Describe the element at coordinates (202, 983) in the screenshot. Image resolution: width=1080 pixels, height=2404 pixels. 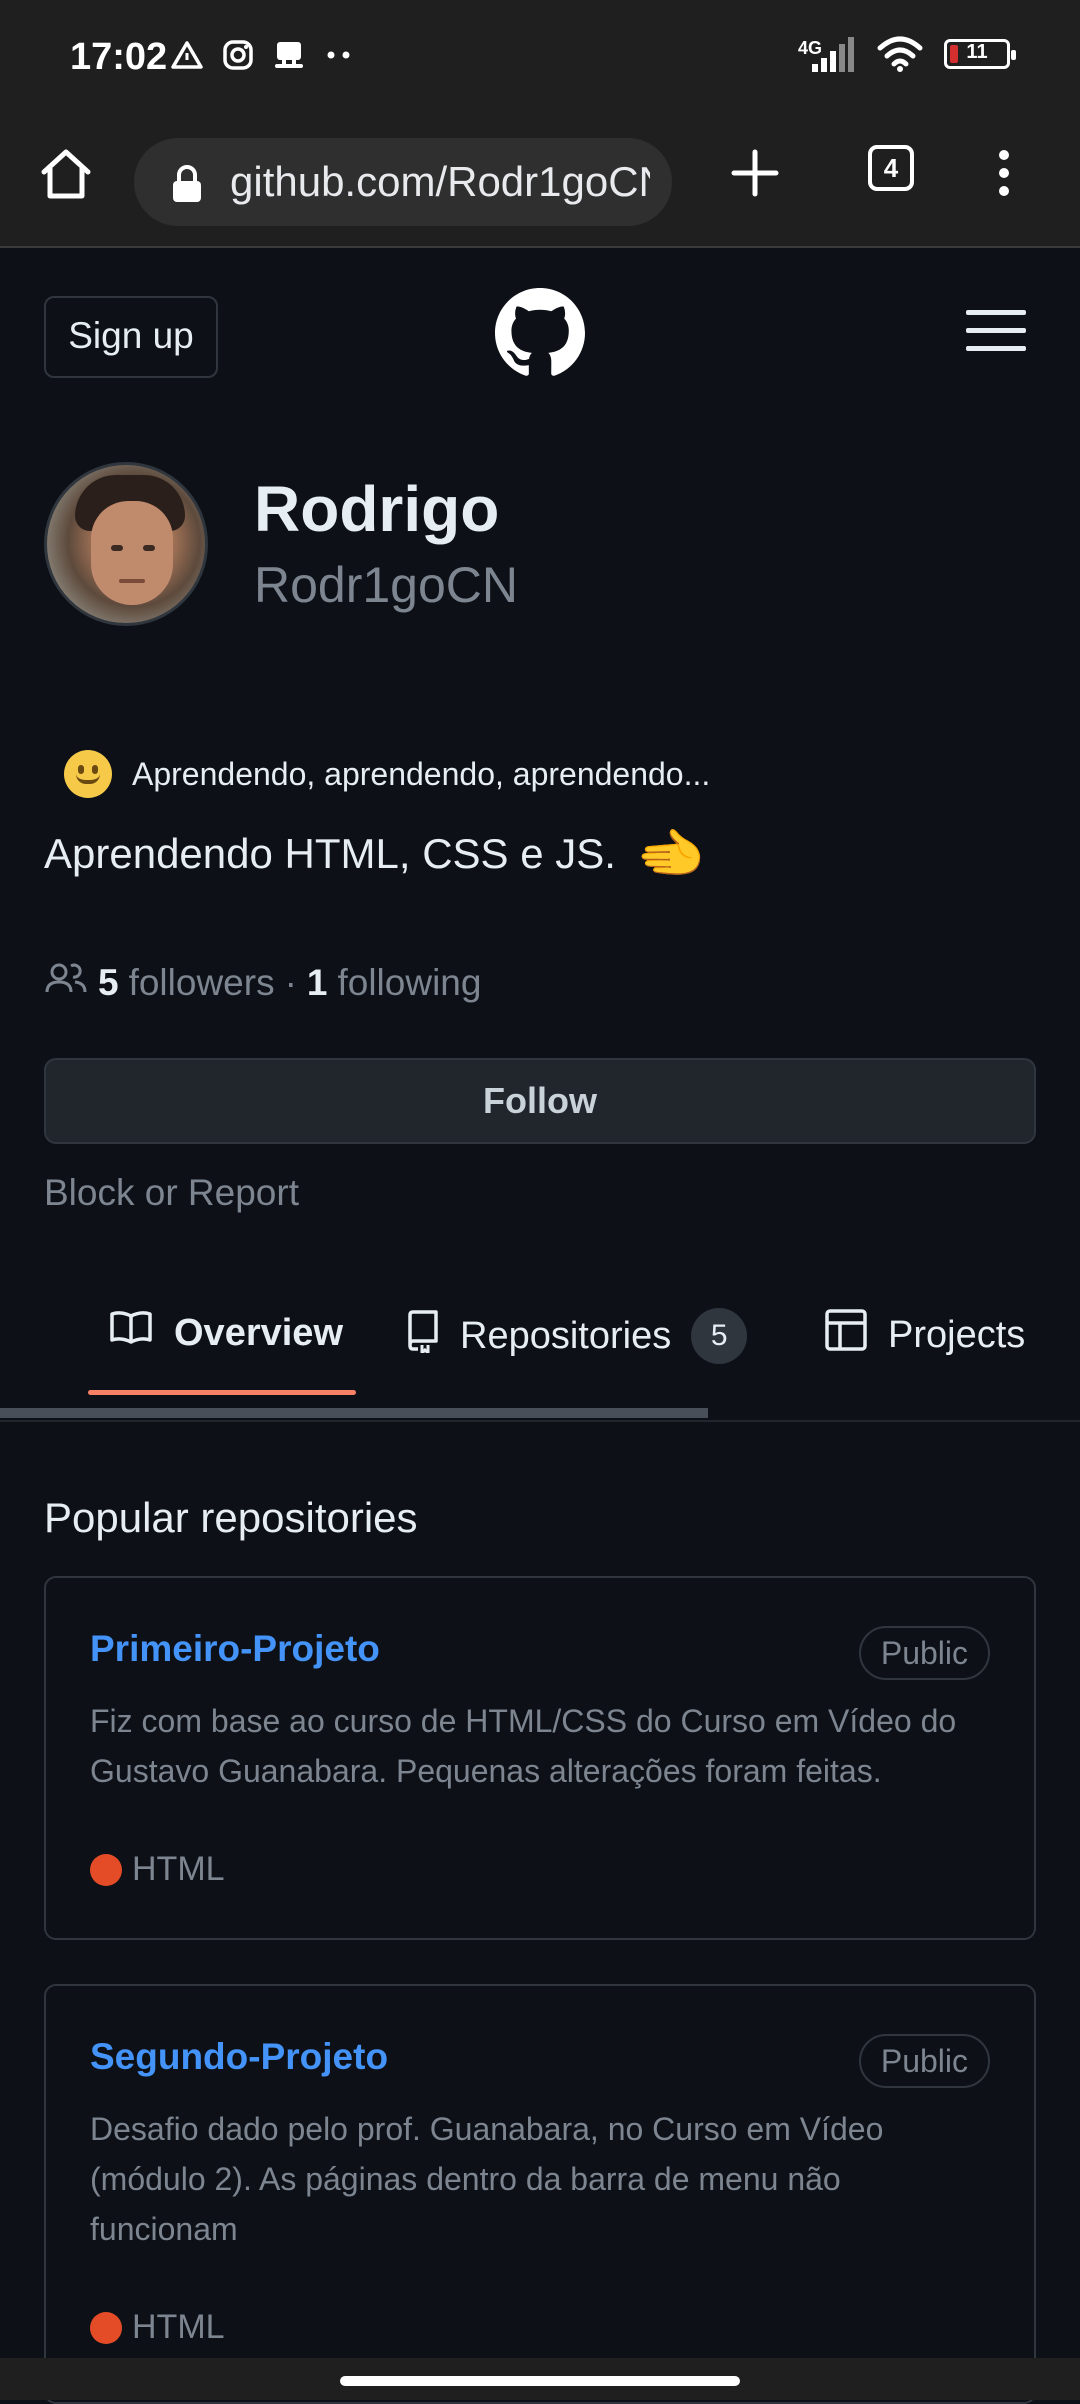
I see `followers-label: followers` at that location.